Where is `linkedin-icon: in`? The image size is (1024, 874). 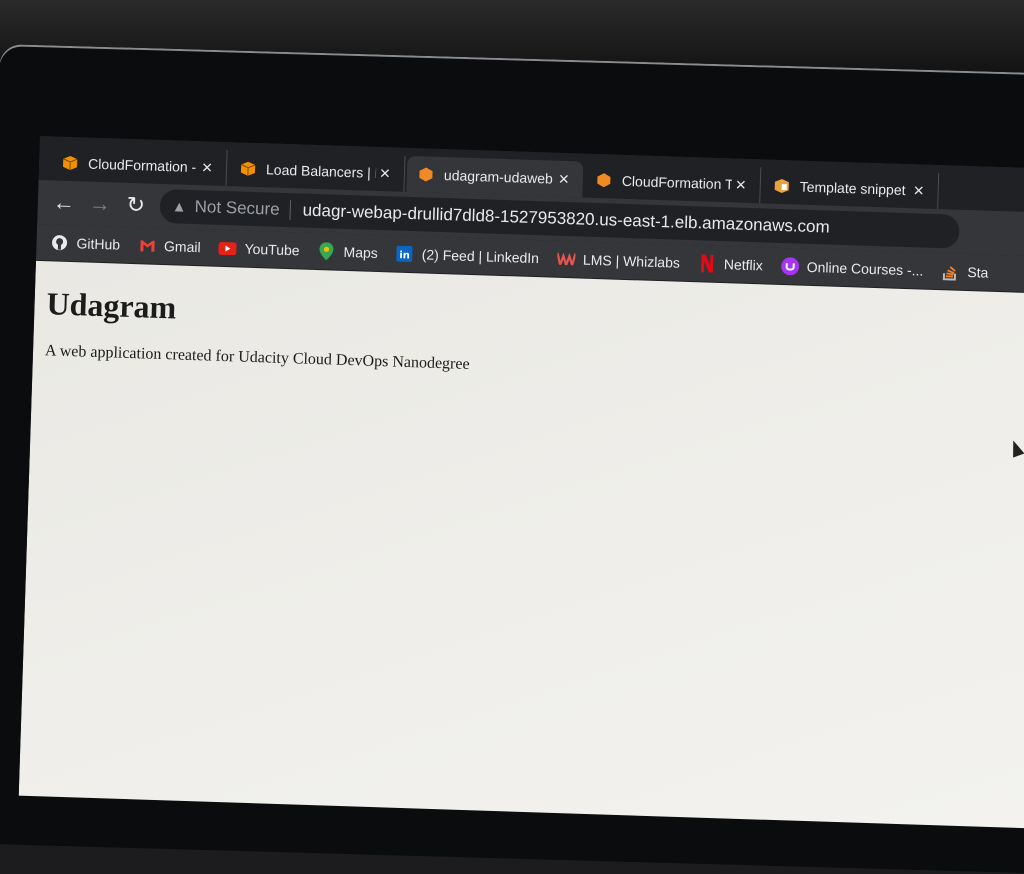
linkedin-icon: in is located at coordinates (404, 254).